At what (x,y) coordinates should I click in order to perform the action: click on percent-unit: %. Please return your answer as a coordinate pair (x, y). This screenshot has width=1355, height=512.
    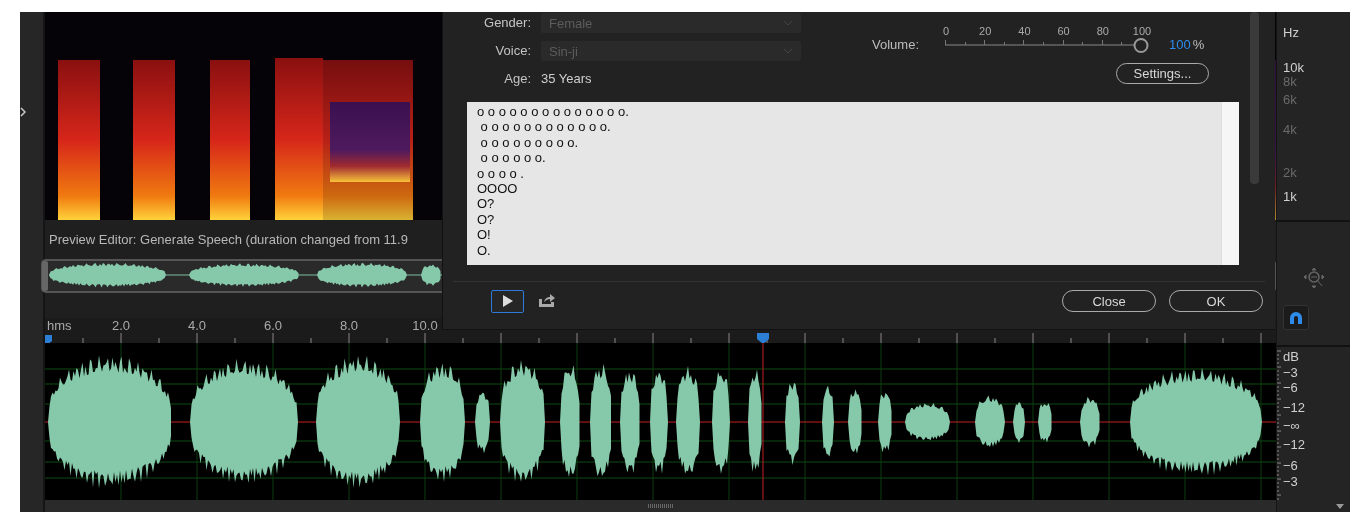
    Looking at the image, I should click on (1198, 45).